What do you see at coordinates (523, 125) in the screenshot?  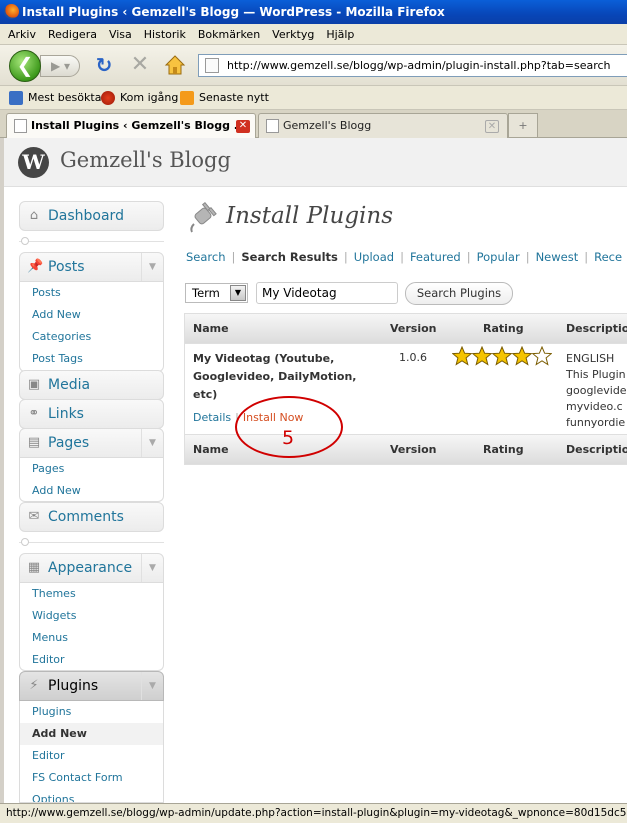 I see `new-tab-button: +` at bounding box center [523, 125].